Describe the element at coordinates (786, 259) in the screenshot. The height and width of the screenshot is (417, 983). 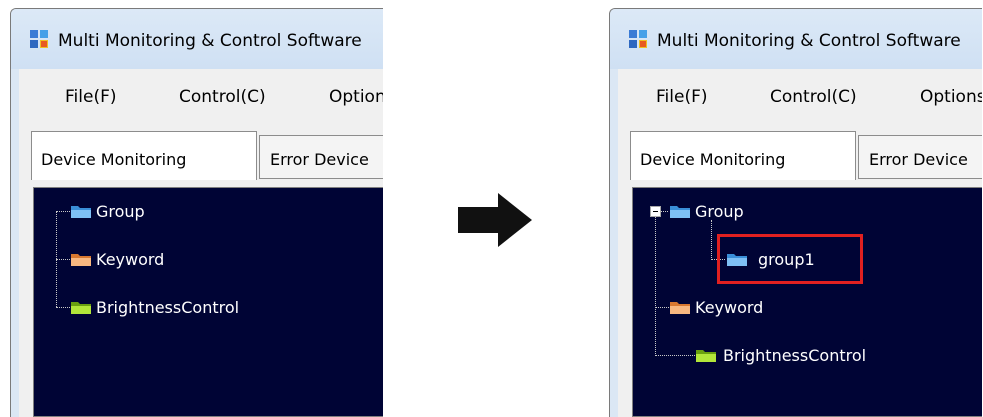
I see `tree-node-group1: group1` at that location.